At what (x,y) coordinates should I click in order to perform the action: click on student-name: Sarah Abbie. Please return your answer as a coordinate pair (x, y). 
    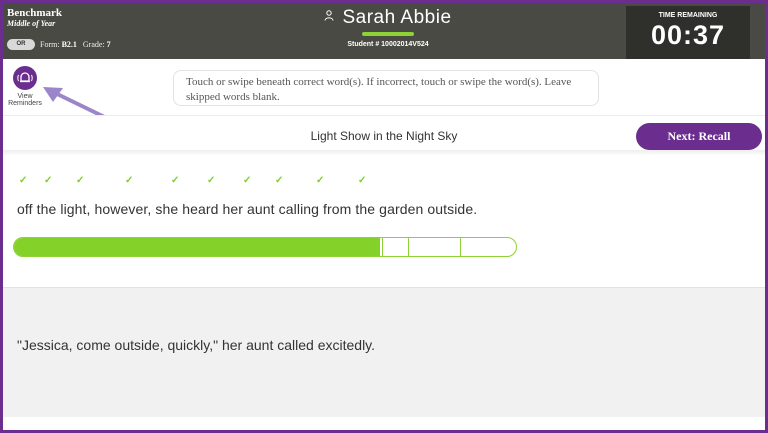
    Looking at the image, I should click on (397, 17).